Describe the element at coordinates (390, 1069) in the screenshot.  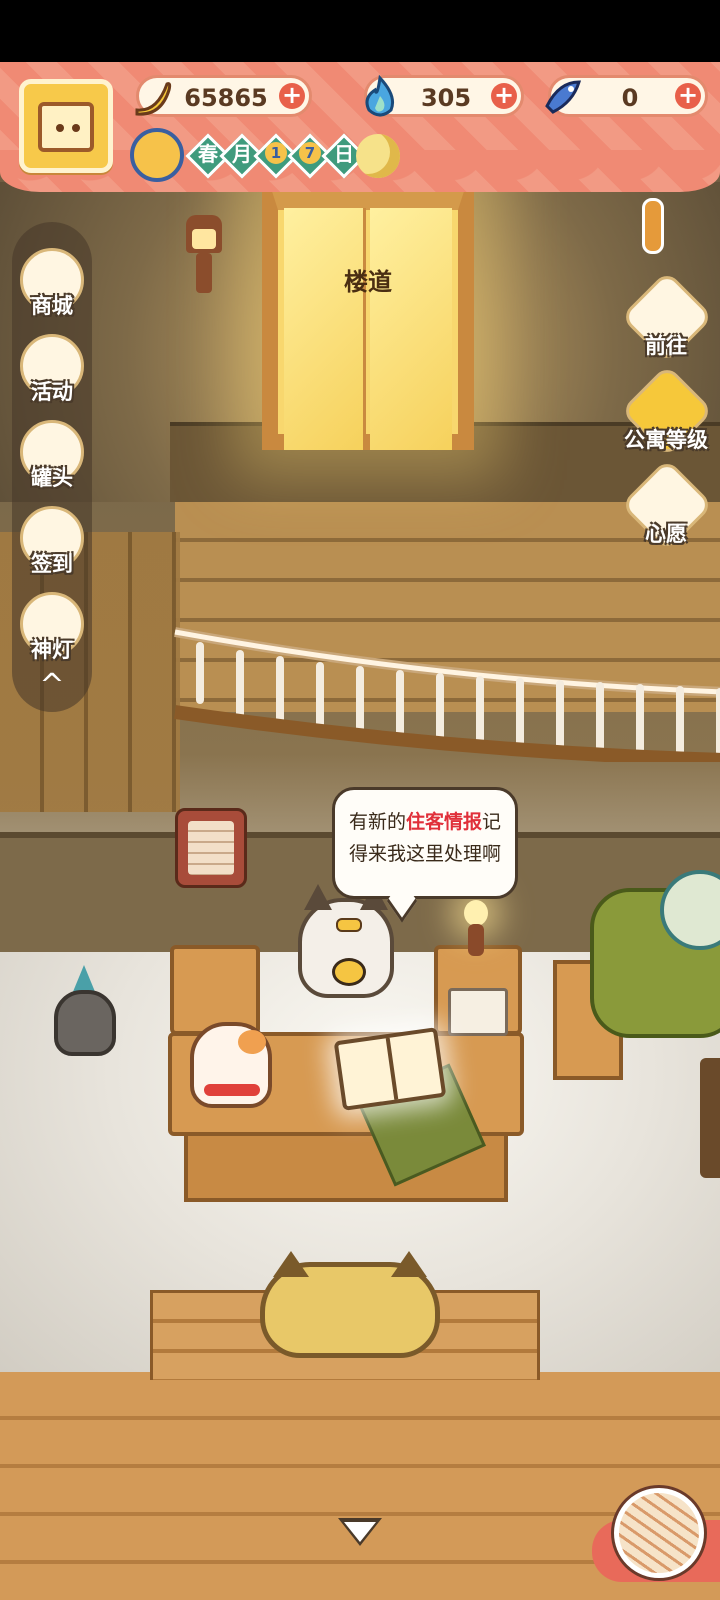
I see `guest-info-book` at that location.